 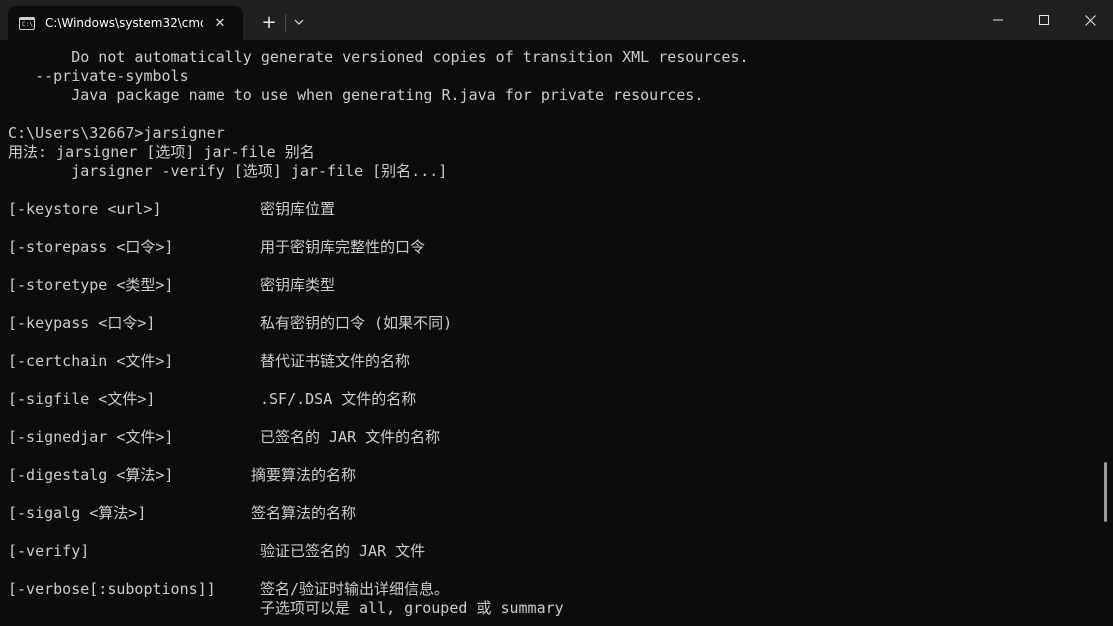 I want to click on option-row: [-keystore <url>] 密钥库位置, so click(x=553, y=209).